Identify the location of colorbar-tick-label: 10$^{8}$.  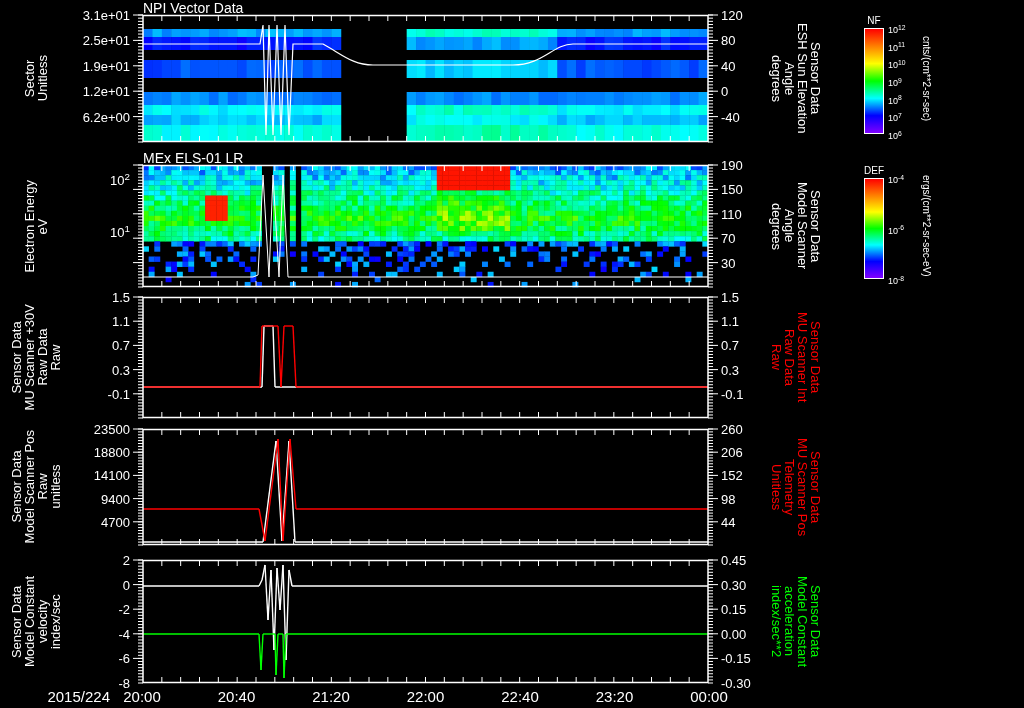
(895, 100).